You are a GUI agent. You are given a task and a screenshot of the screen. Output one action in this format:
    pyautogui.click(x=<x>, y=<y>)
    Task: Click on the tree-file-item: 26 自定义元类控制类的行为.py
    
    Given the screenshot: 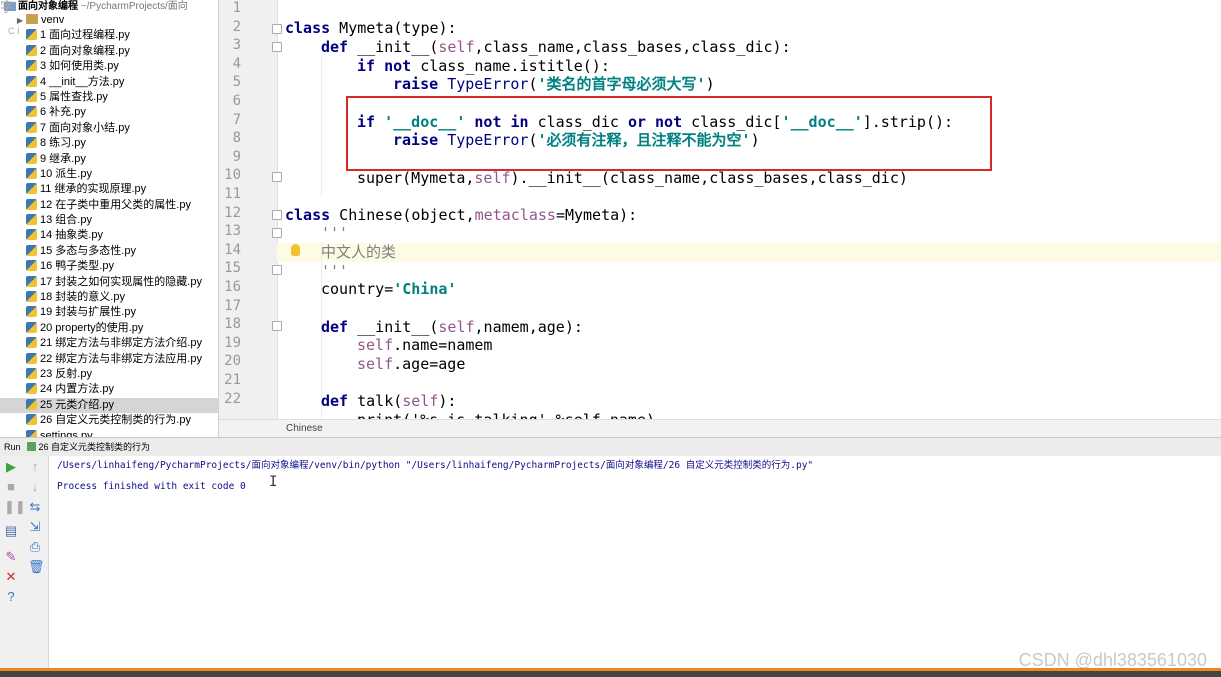 What is the action you would take?
    pyautogui.click(x=109, y=420)
    